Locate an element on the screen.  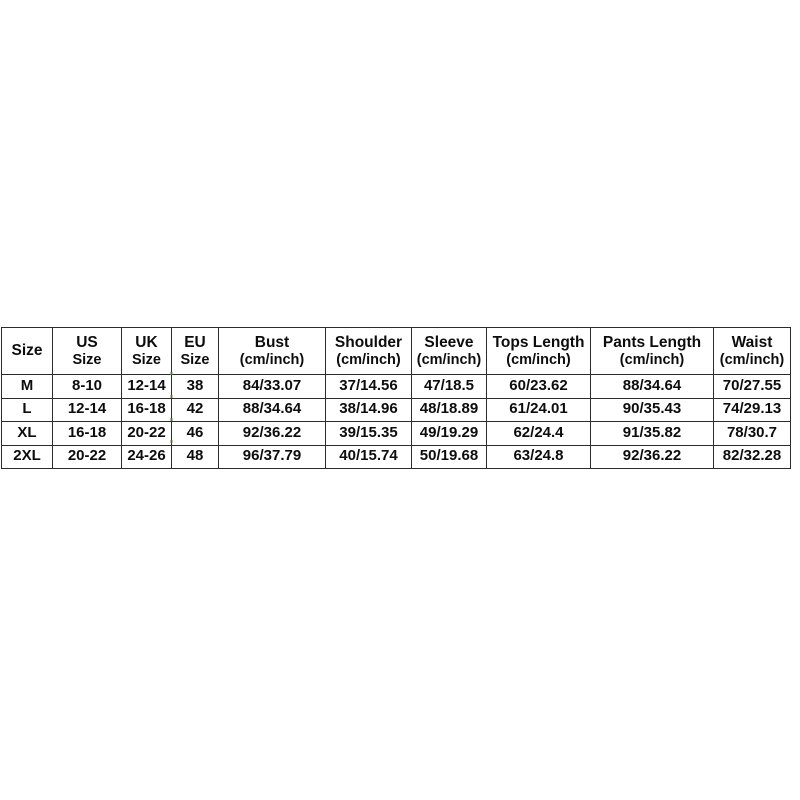
cell-us-size: 16-18 is located at coordinates (87, 433).